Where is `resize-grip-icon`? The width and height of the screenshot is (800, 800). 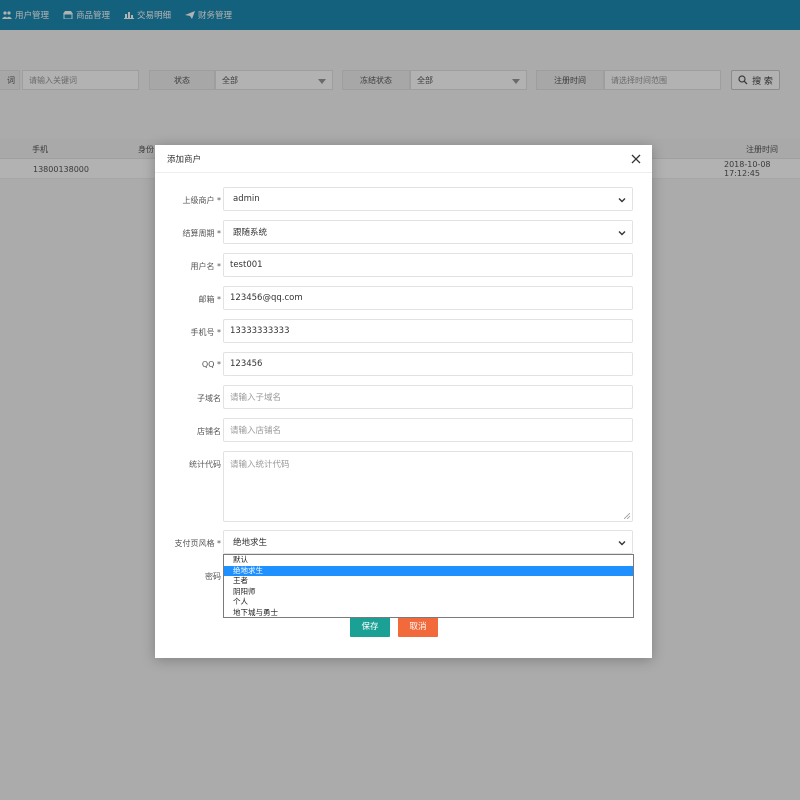 resize-grip-icon is located at coordinates (627, 516).